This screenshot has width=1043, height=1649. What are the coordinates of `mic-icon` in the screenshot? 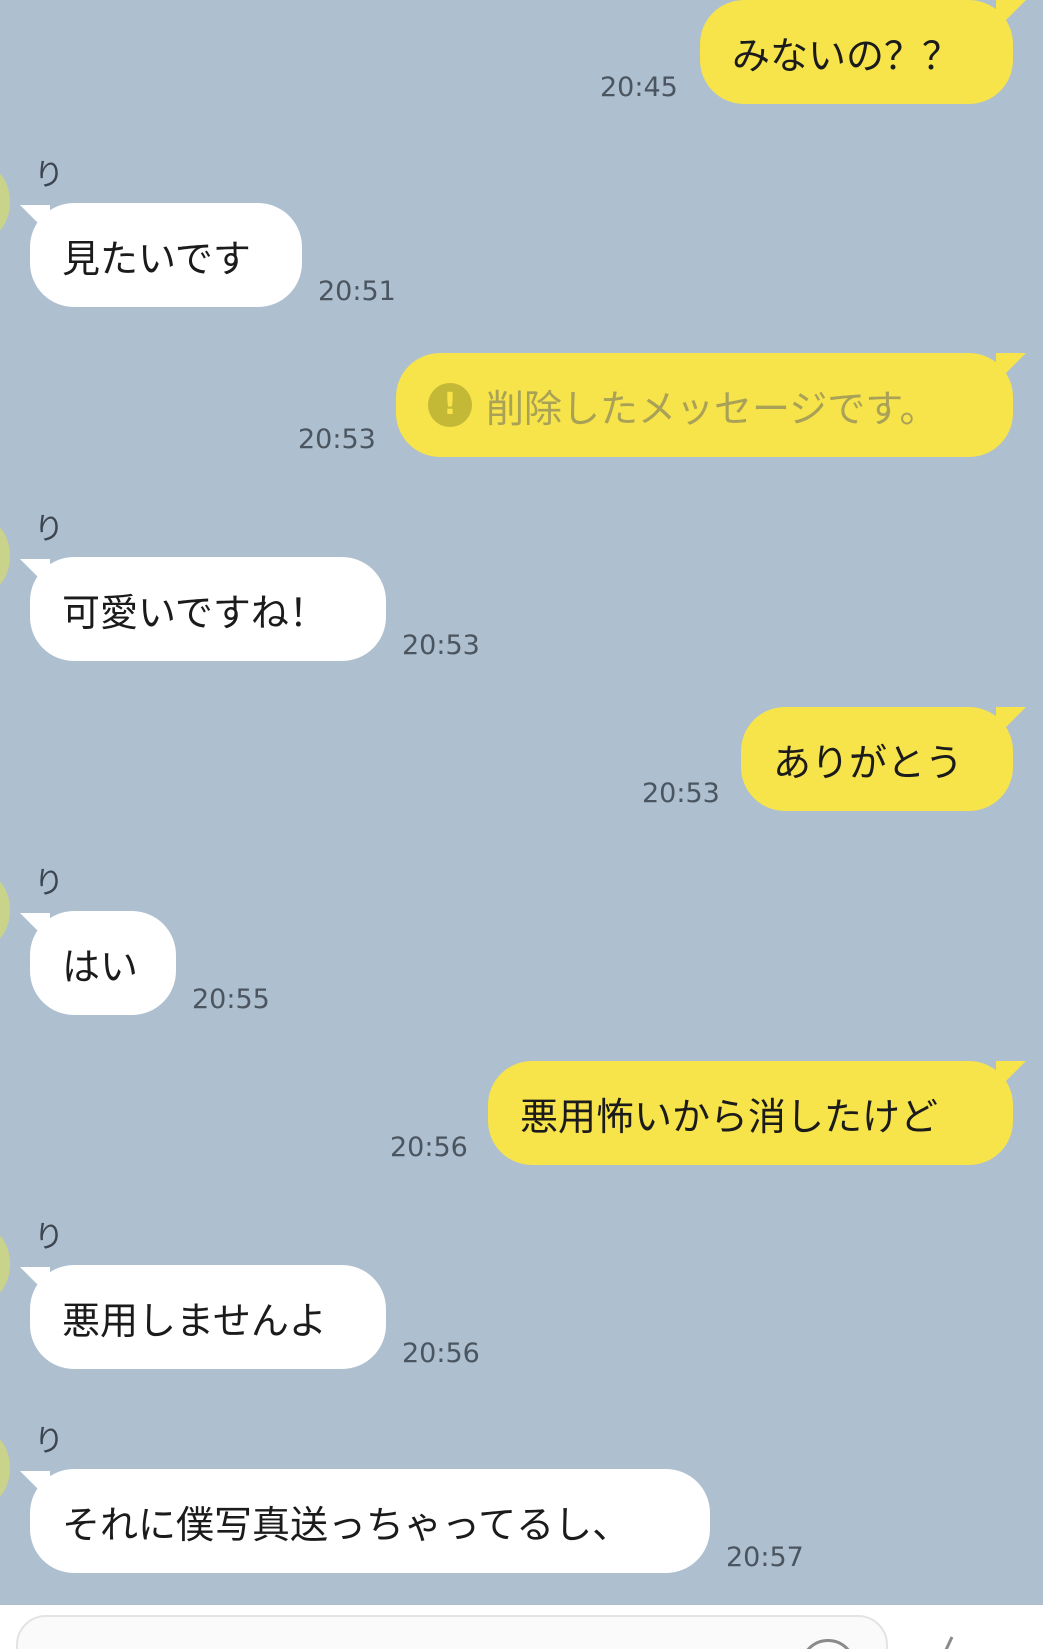 It's located at (950, 1638).